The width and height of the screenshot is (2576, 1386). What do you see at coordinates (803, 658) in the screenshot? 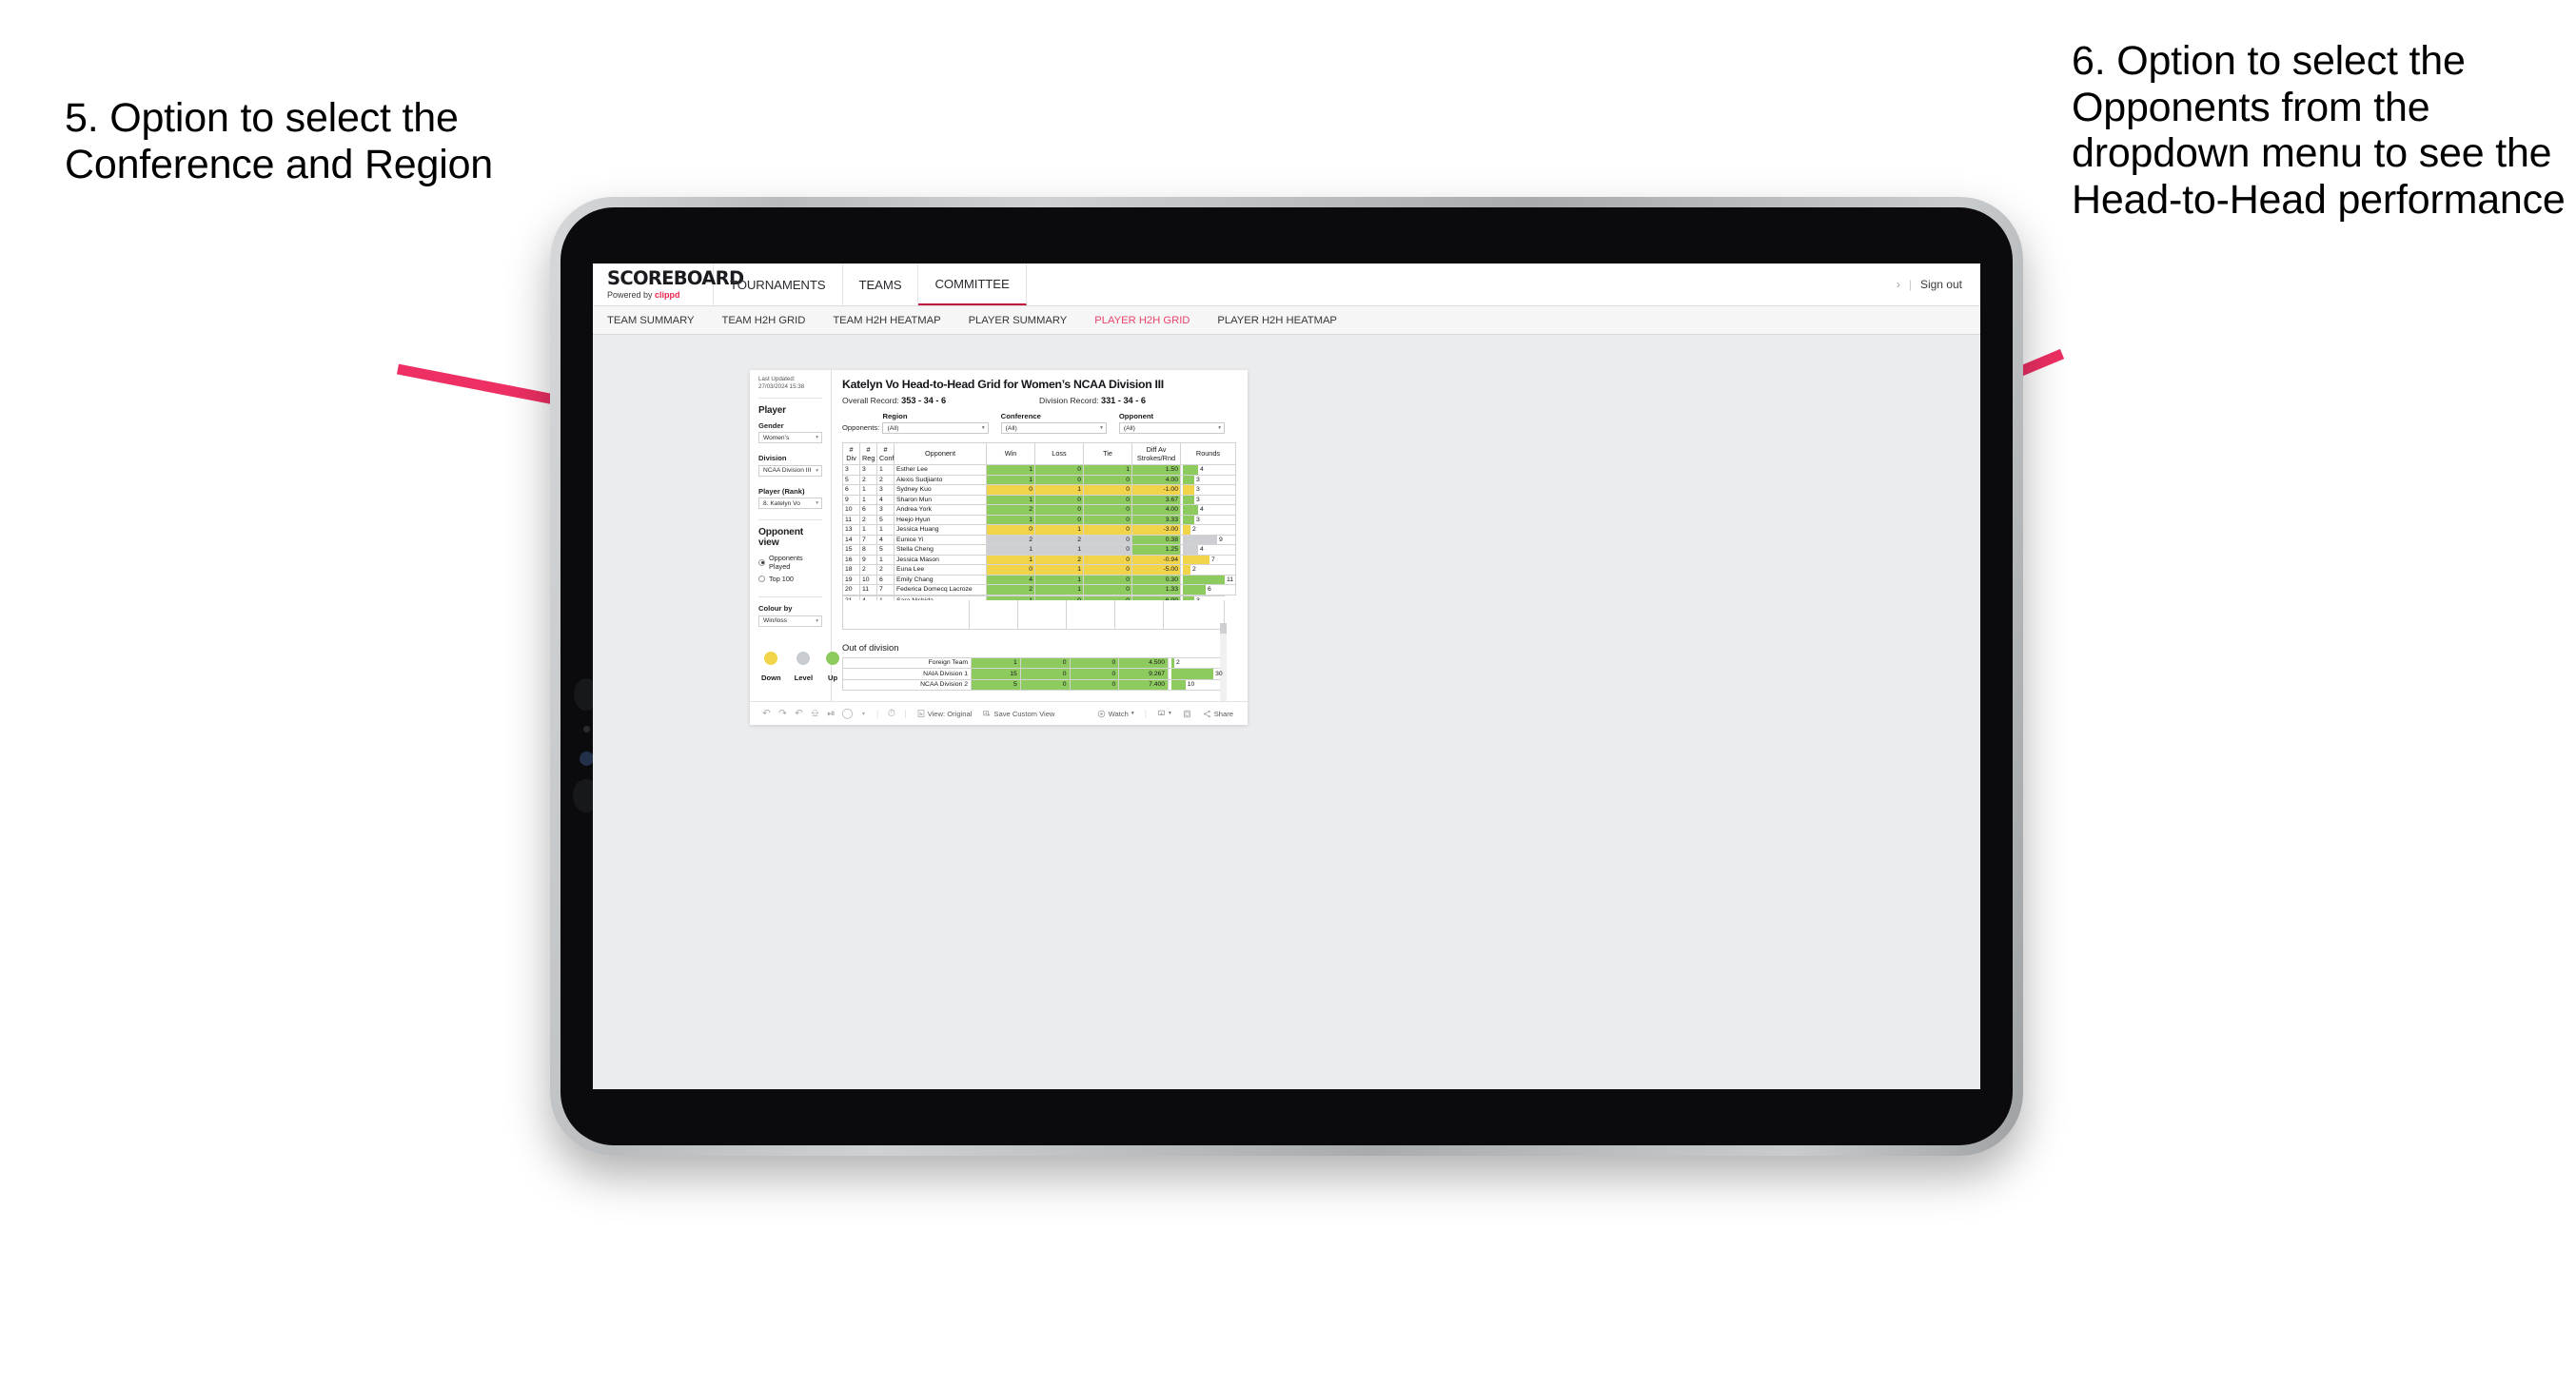
I see `legend-dot-level-icon` at bounding box center [803, 658].